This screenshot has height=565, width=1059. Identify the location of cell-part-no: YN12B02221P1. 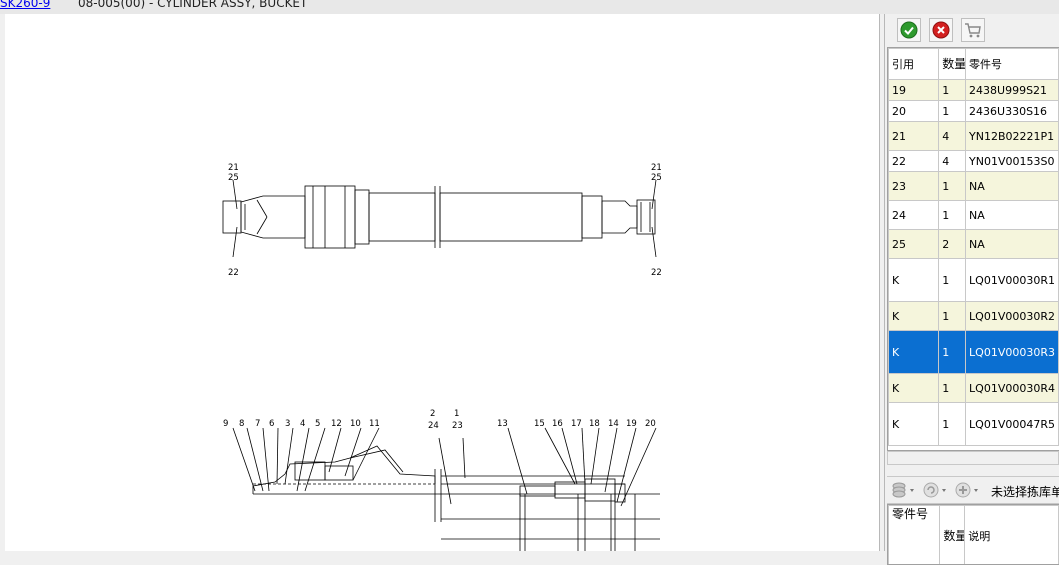
(1012, 136).